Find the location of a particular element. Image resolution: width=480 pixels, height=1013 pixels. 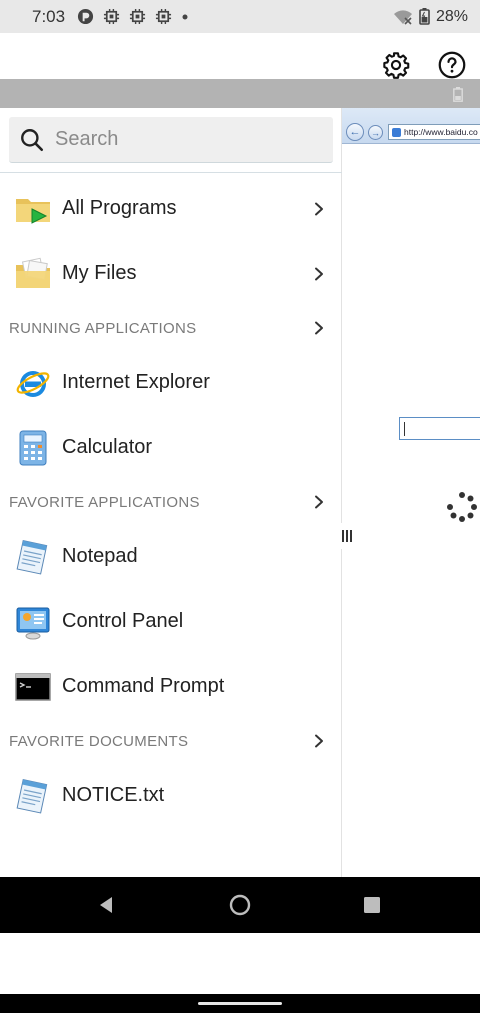

home-circle-icon is located at coordinates (240, 905).